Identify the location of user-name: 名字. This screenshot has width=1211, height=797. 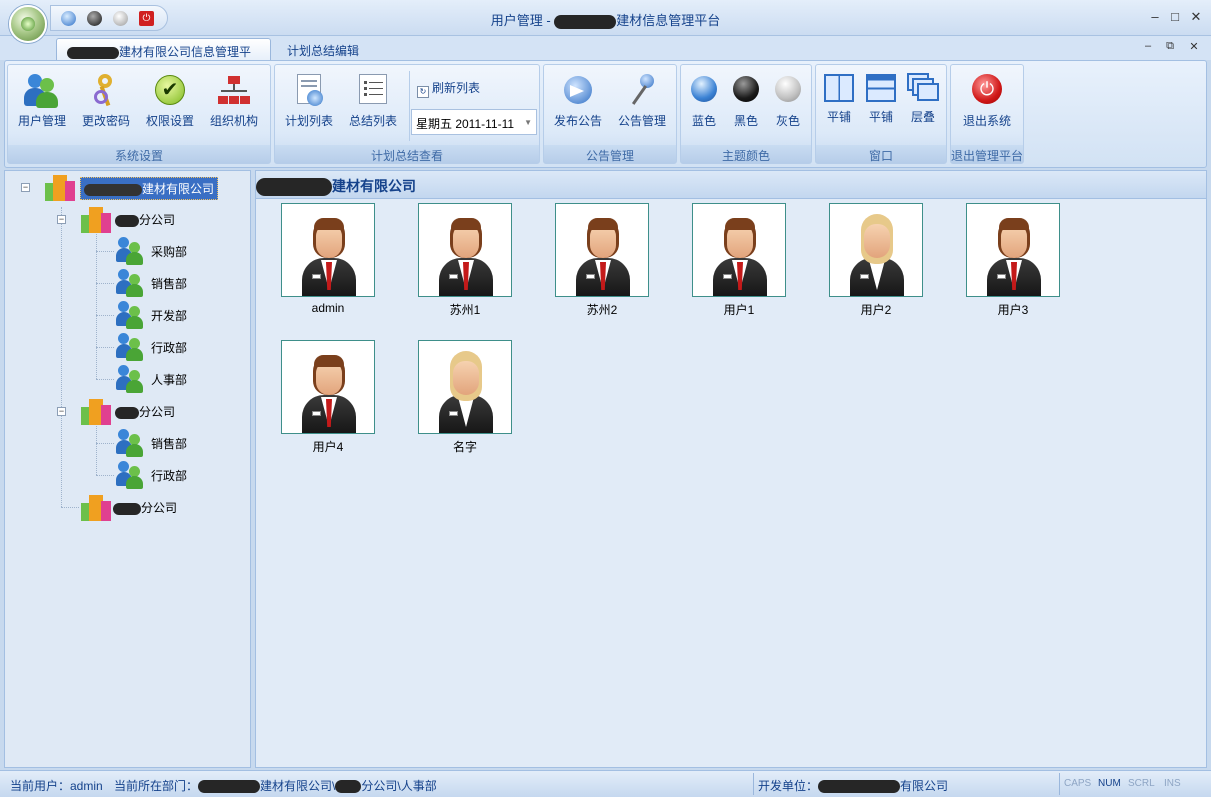
(464, 447).